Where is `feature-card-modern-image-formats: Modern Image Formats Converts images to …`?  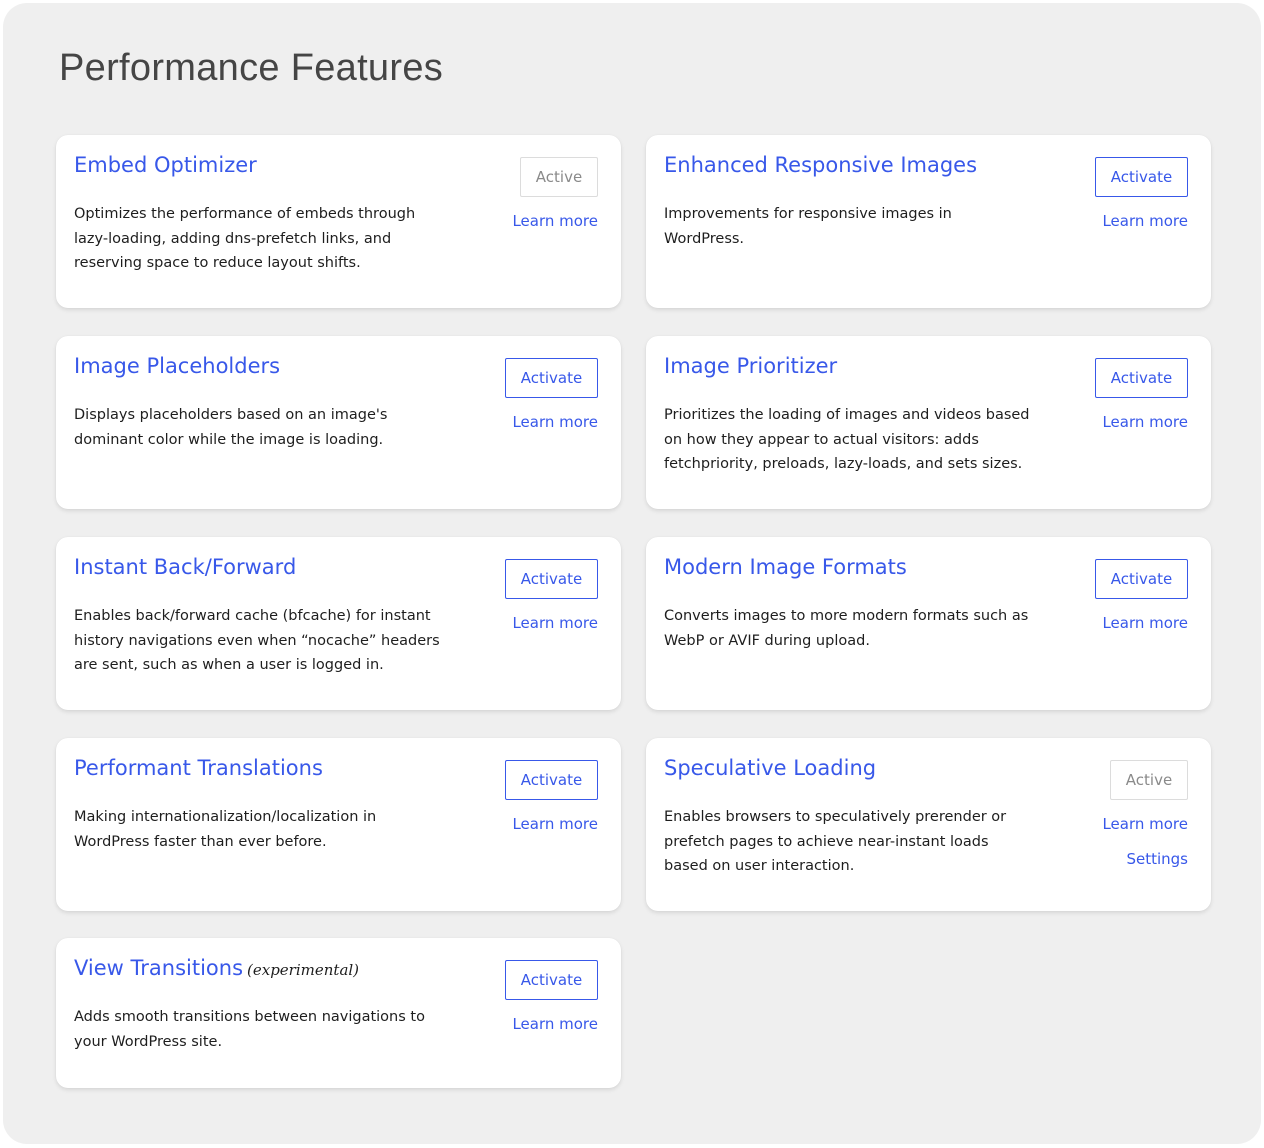
feature-card-modern-image-formats: Modern Image Formats Converts images to … is located at coordinates (928, 623).